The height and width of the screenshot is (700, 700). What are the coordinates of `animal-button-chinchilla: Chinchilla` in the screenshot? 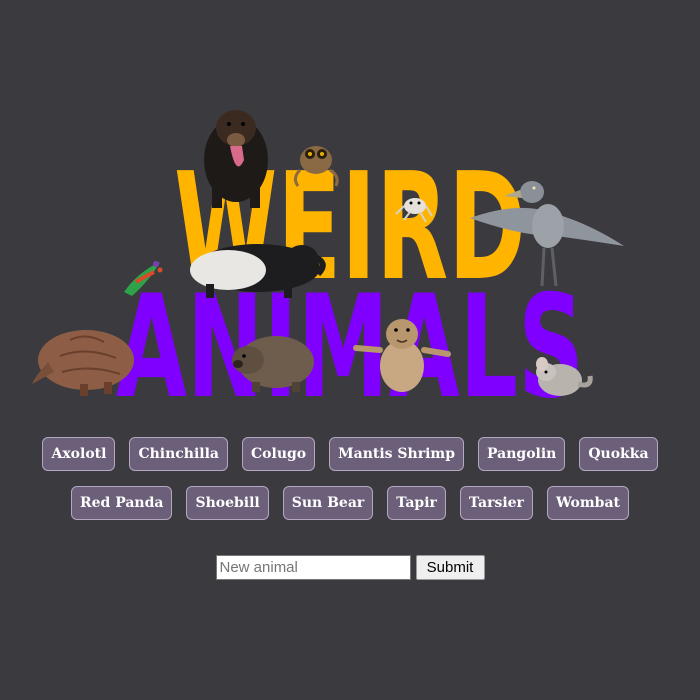 It's located at (179, 454).